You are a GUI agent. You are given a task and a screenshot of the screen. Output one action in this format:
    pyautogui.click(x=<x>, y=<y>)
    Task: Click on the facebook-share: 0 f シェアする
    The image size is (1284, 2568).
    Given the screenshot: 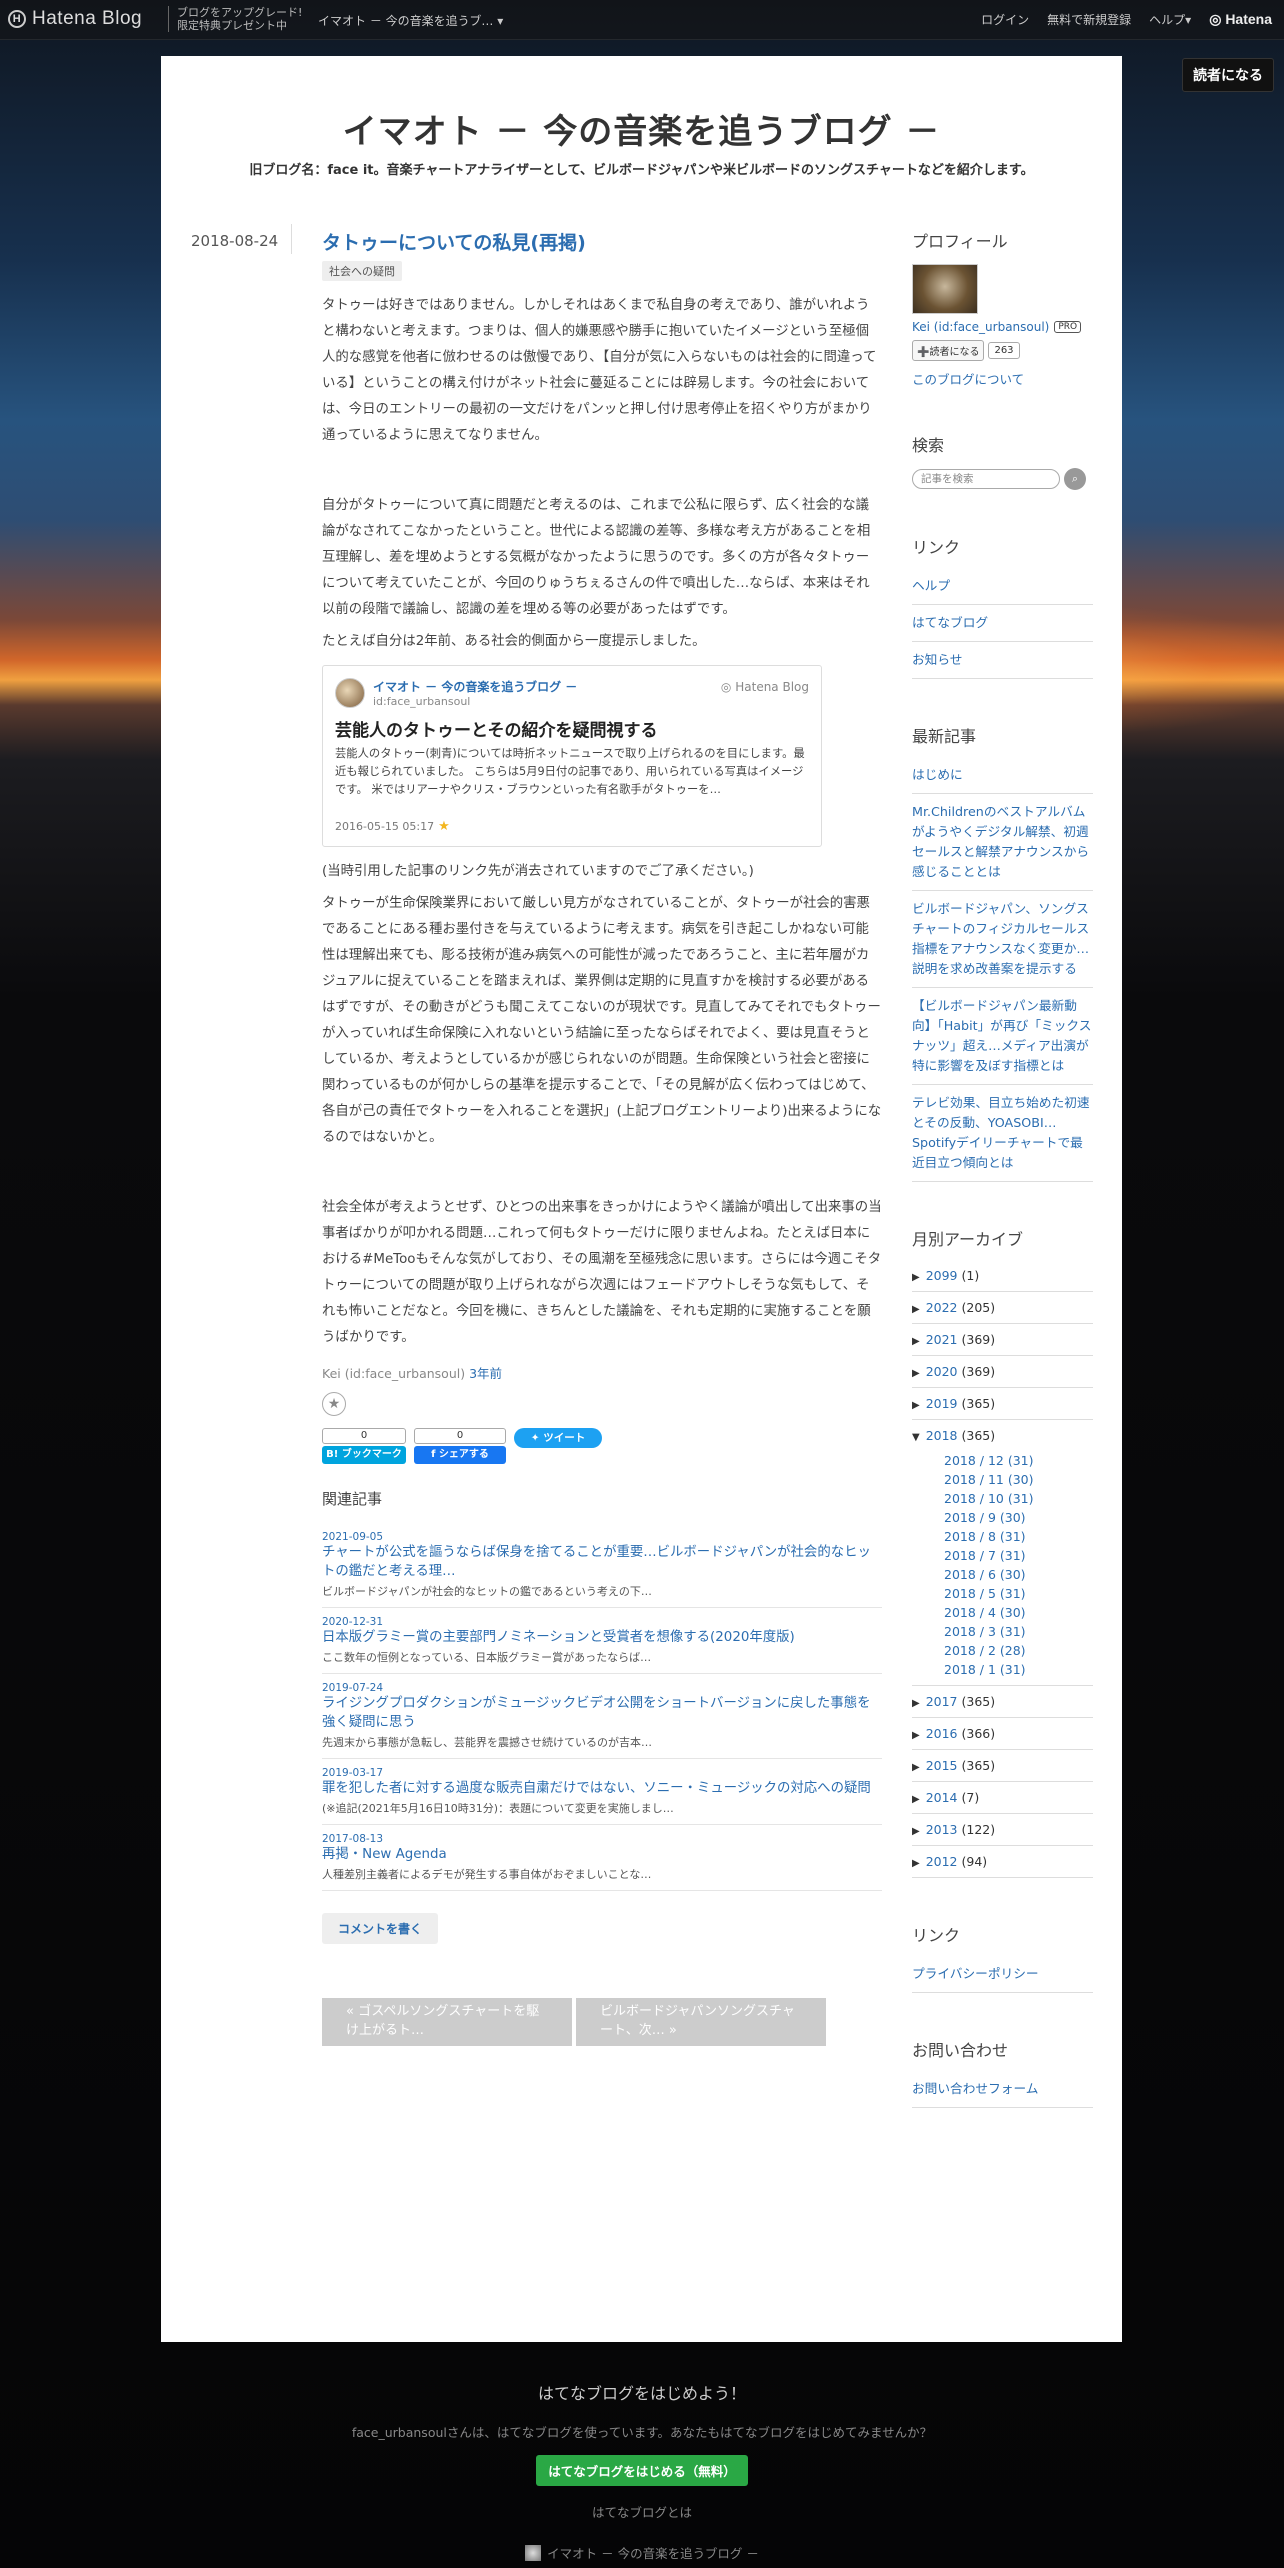 What is the action you would take?
    pyautogui.click(x=460, y=1446)
    